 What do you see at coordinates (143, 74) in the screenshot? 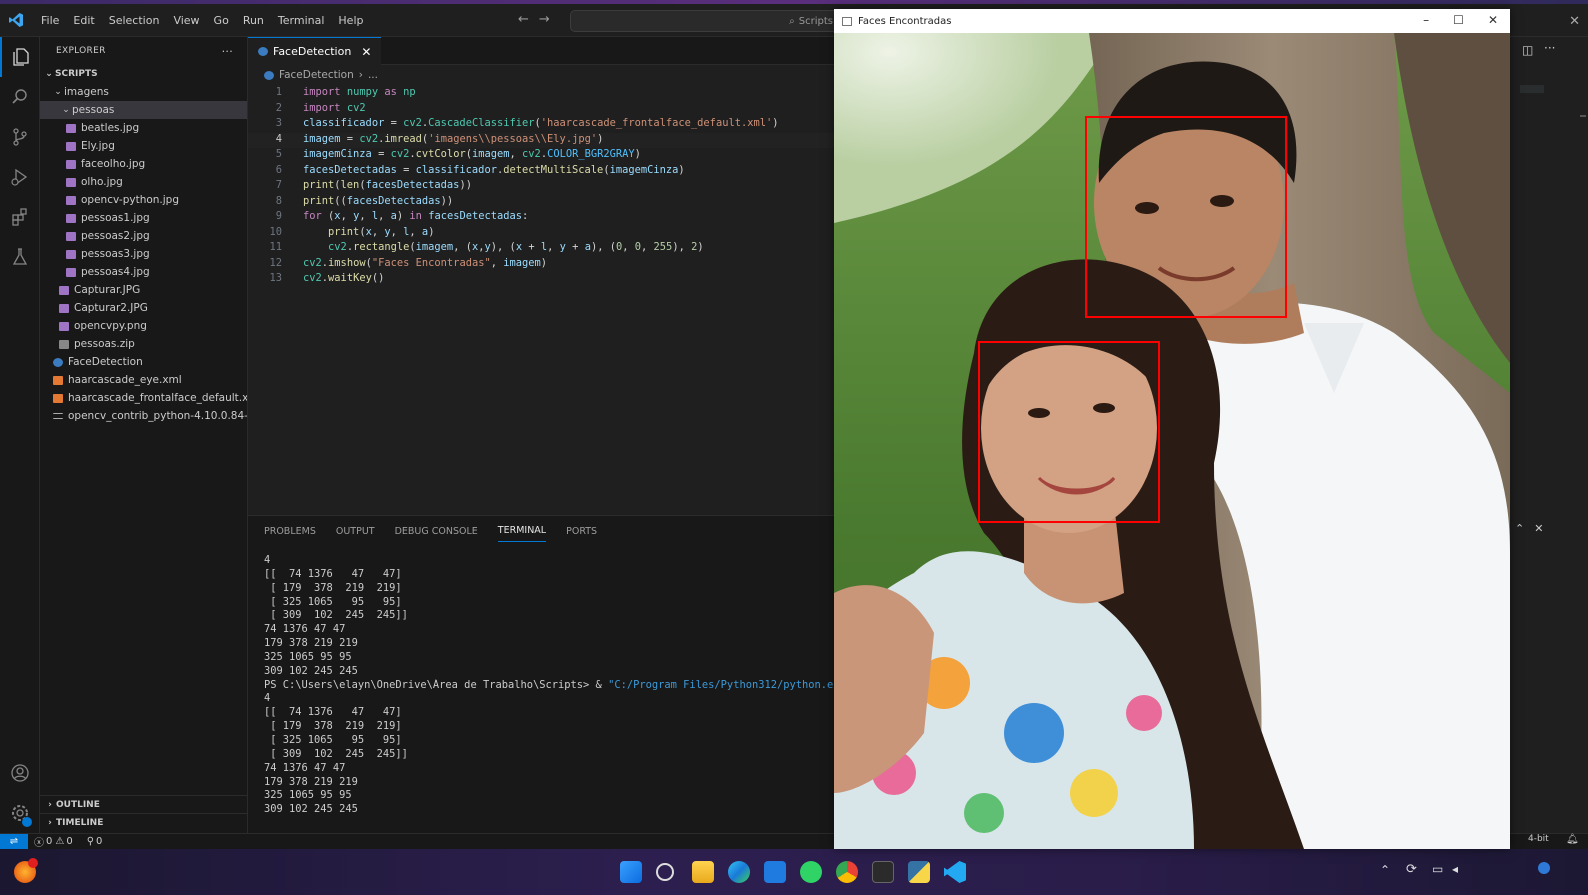
I see `tree-root-scripts: ⌄ SCRIPTS` at bounding box center [143, 74].